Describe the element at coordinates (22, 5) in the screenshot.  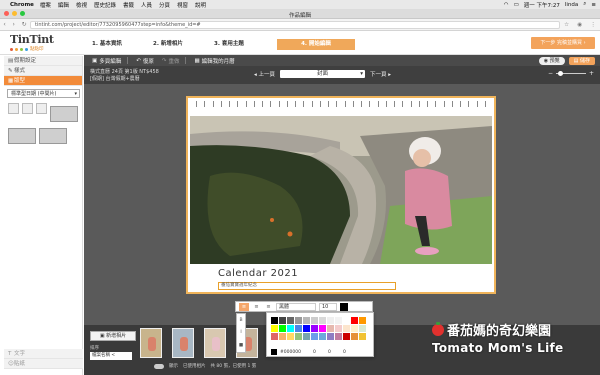
I see `menubar-app-name: Chrome` at that location.